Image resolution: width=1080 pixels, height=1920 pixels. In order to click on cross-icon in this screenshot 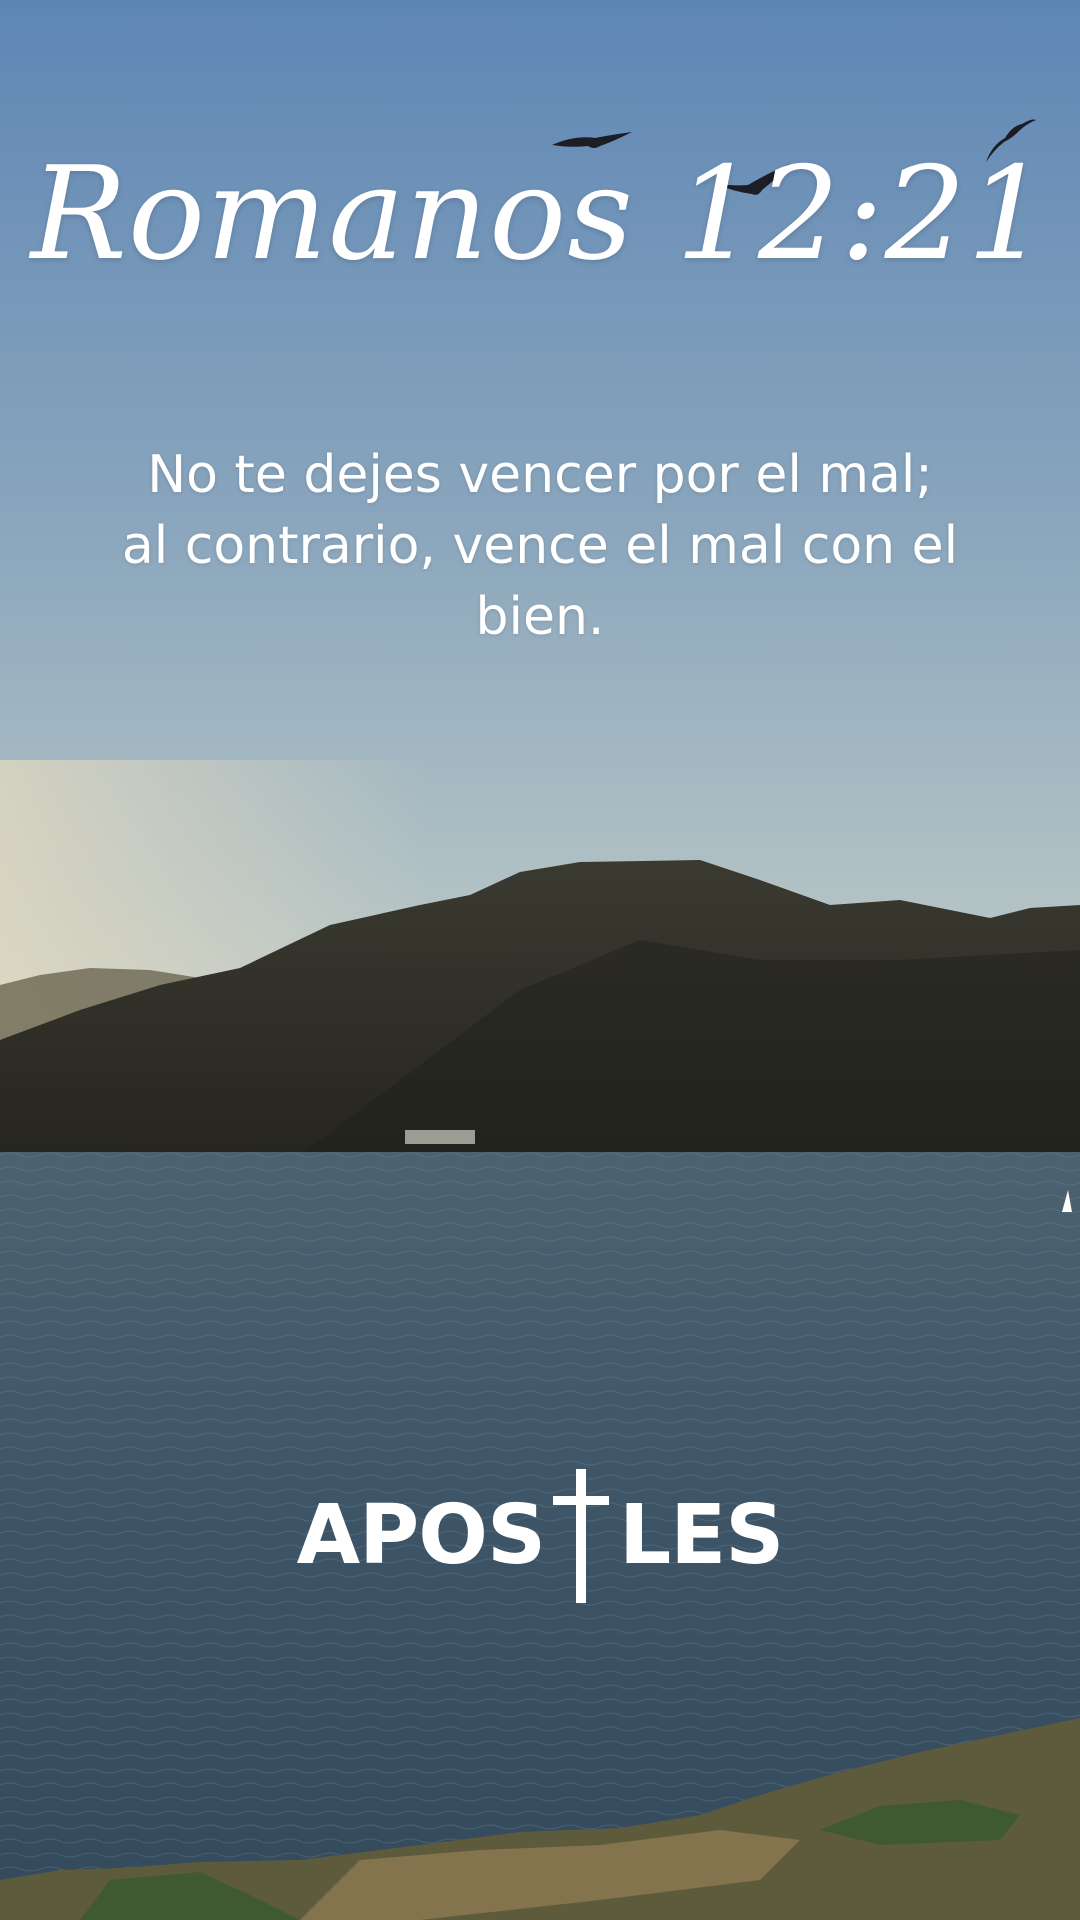, I will do `click(581, 1536)`.